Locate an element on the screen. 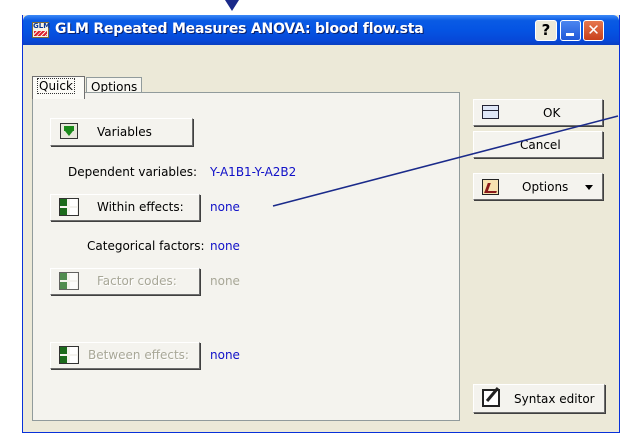  tab-quick: Quick is located at coordinates (58, 87).